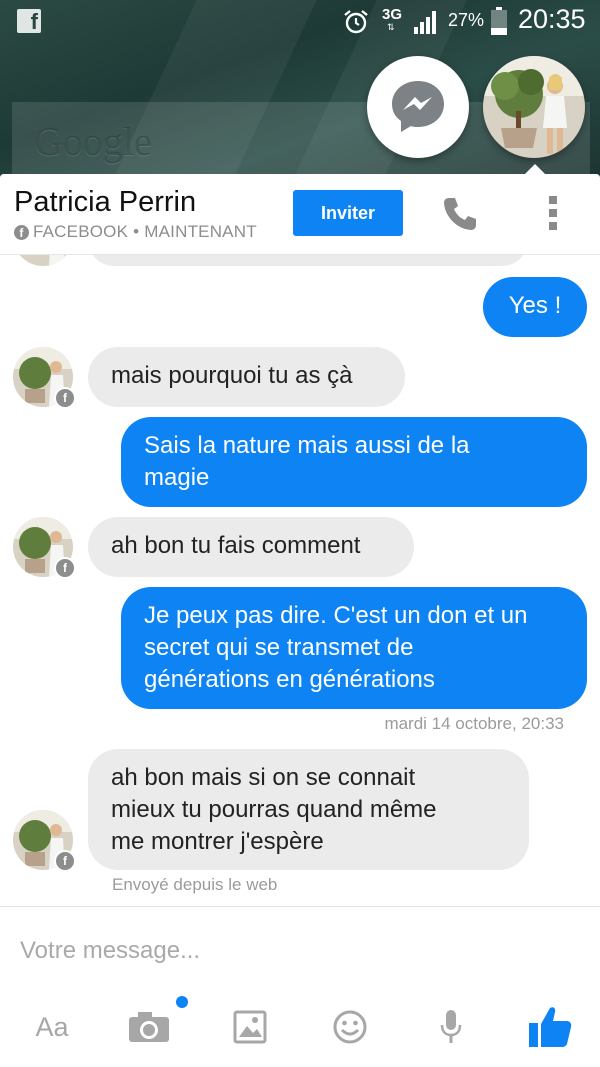  What do you see at coordinates (553, 215) in the screenshot?
I see `overflow-menu-icon` at bounding box center [553, 215].